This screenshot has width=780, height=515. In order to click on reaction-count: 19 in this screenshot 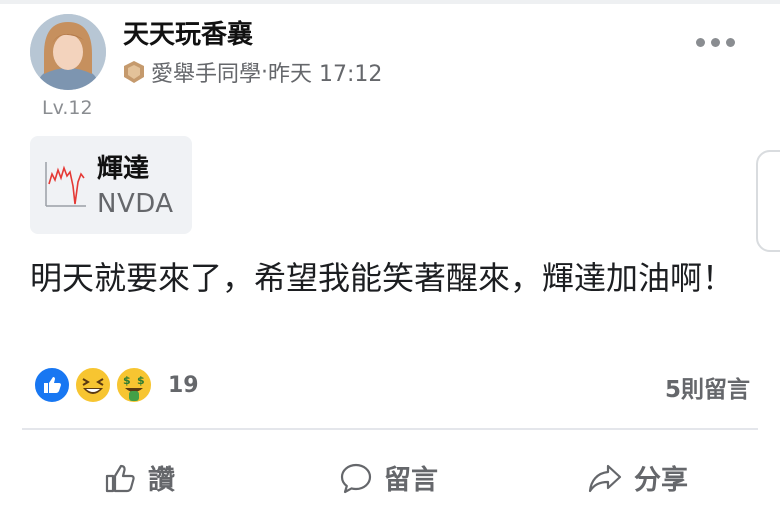, I will do `click(183, 385)`.